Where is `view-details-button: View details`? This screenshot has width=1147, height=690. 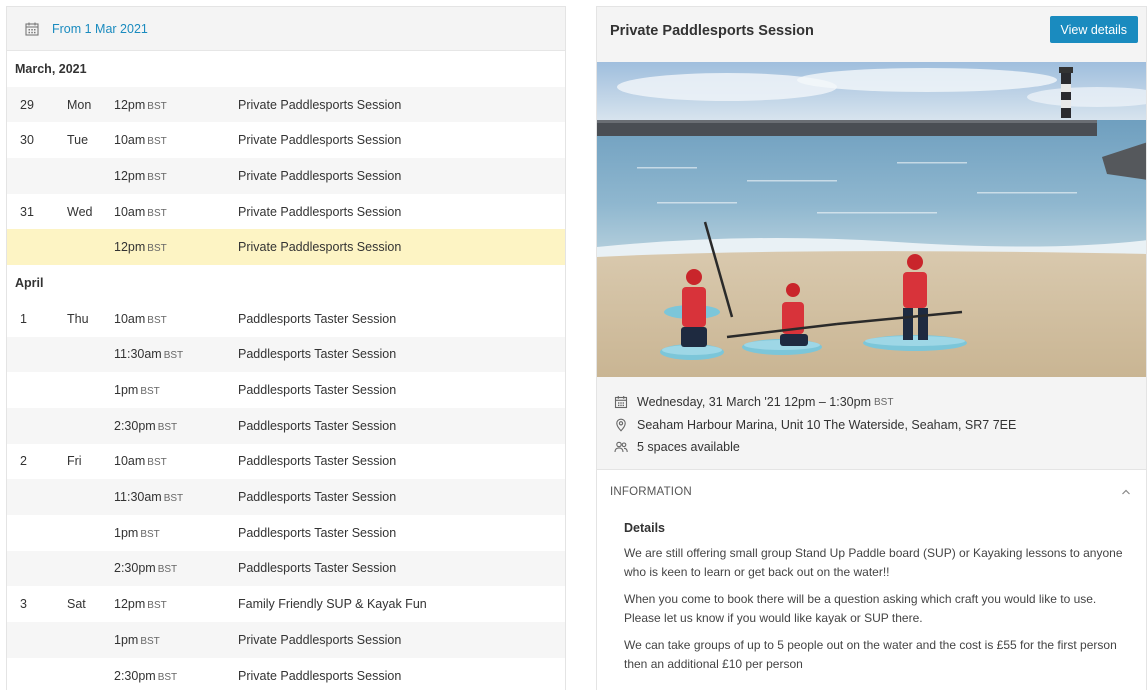
view-details-button: View details is located at coordinates (1093, 29).